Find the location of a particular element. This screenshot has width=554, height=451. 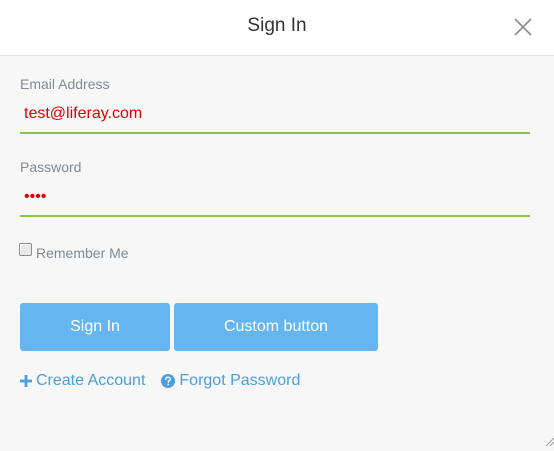

close-icon is located at coordinates (523, 27).